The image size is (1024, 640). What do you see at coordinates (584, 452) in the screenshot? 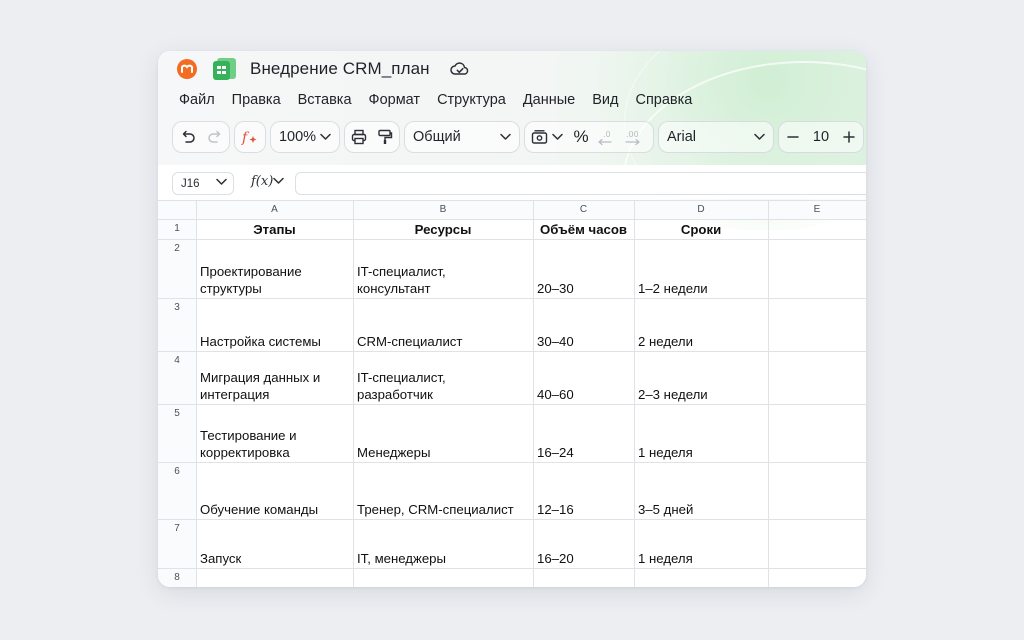
I see `cell-hours: 16–24` at bounding box center [584, 452].